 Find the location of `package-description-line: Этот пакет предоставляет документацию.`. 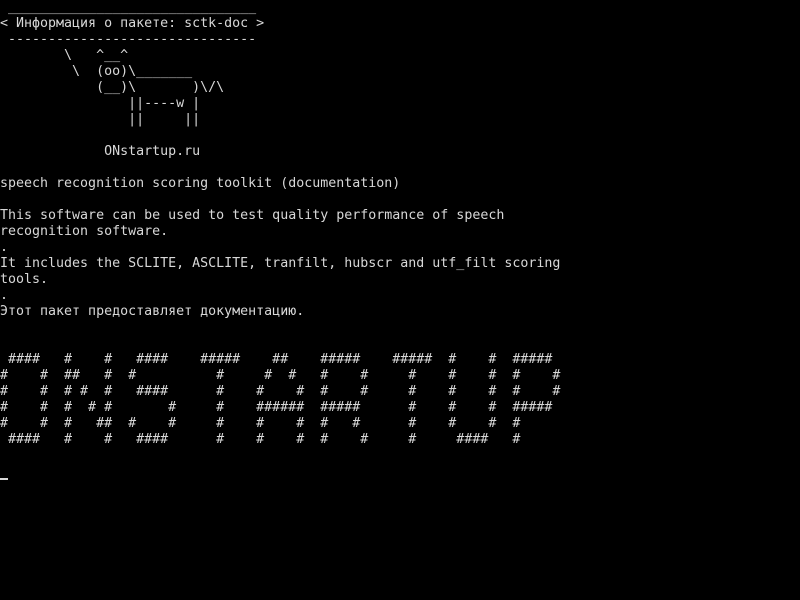

package-description-line: Этот пакет предоставляет документацию. is located at coordinates (152, 311).